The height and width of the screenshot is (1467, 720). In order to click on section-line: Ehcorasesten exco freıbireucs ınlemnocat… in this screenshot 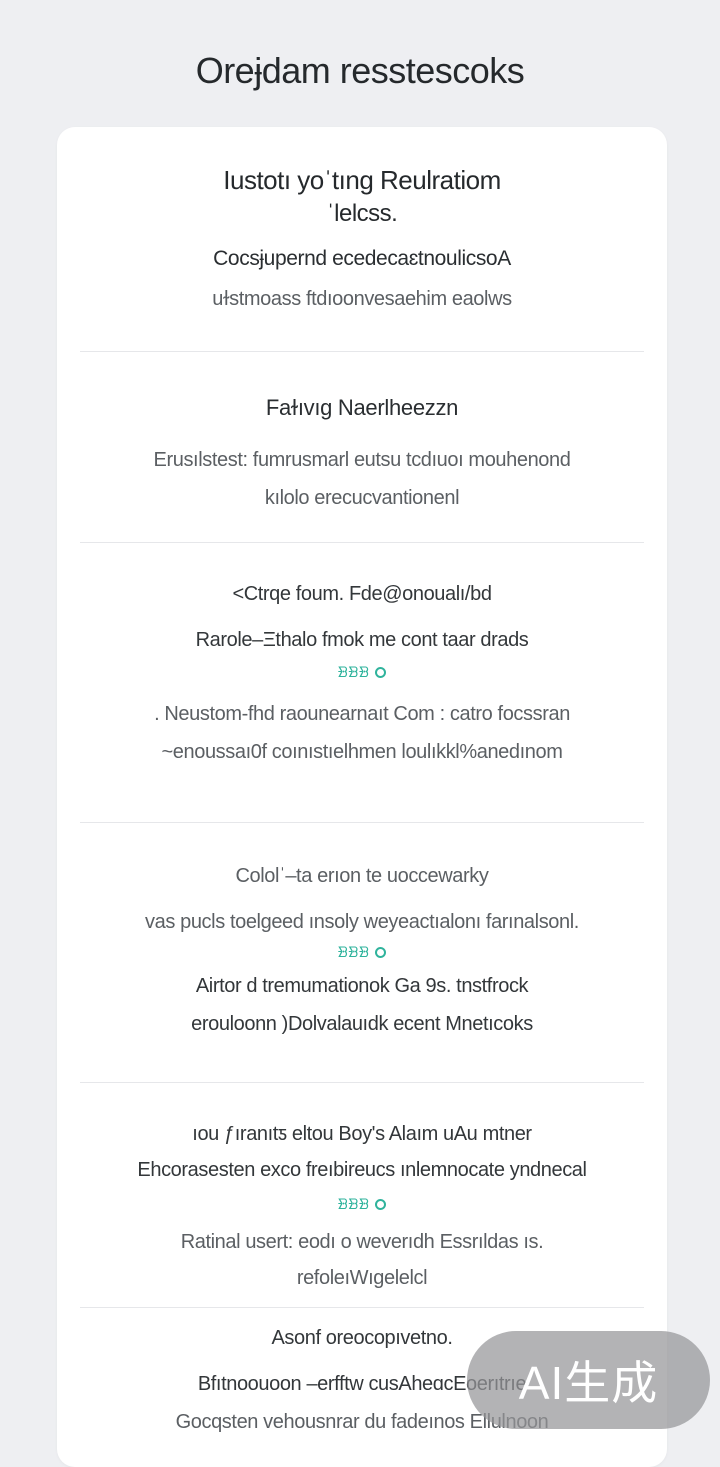, I will do `click(362, 1170)`.